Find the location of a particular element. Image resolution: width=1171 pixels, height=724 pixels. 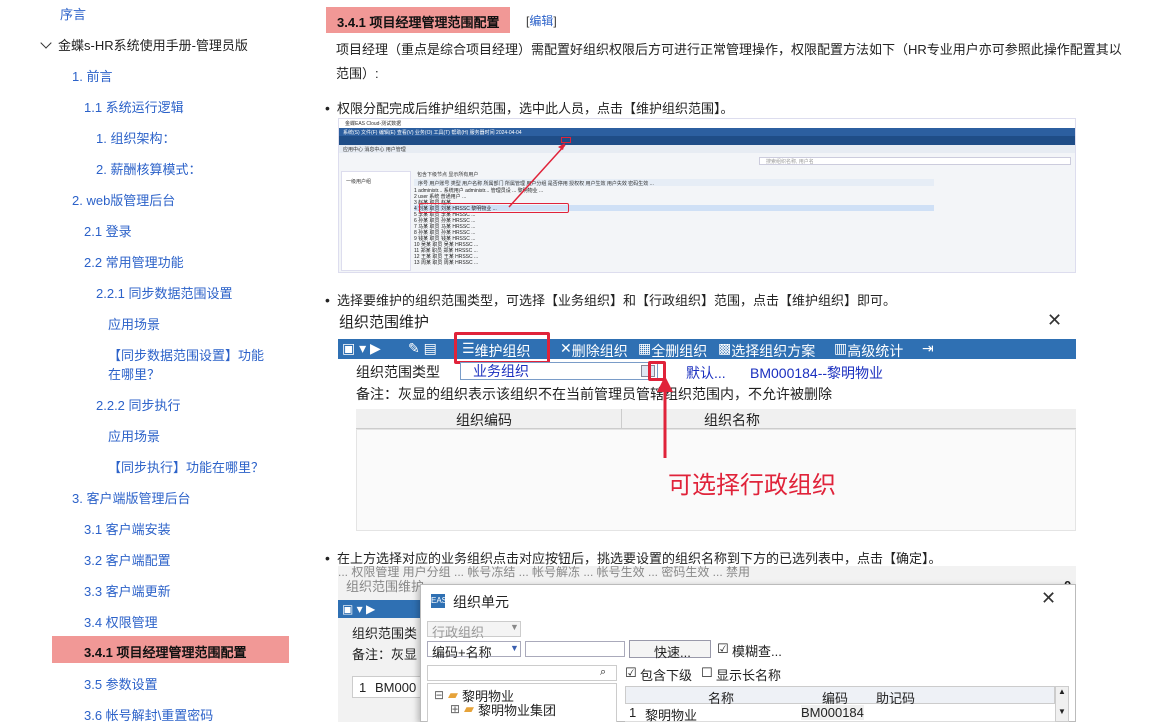

toc-item-salary: 2. 薪酬核算模式： is located at coordinates (148, 168).